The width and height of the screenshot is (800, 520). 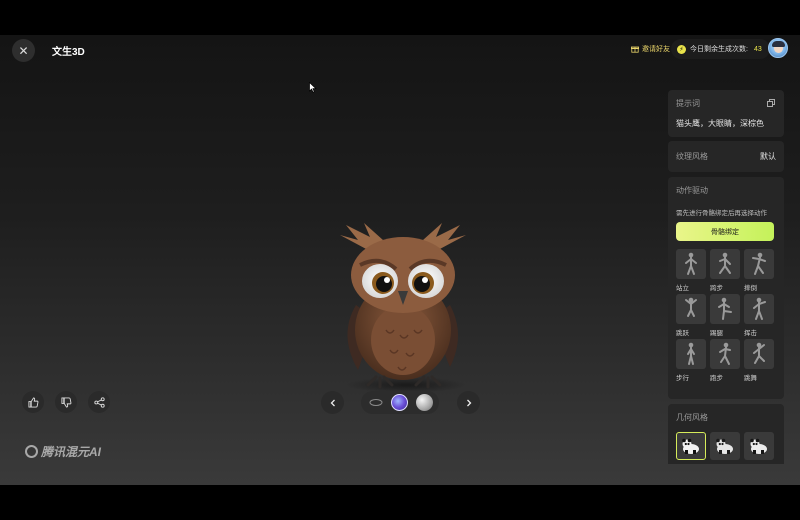 I want to click on invite-friends-link: 邀请好友, so click(x=650, y=49).